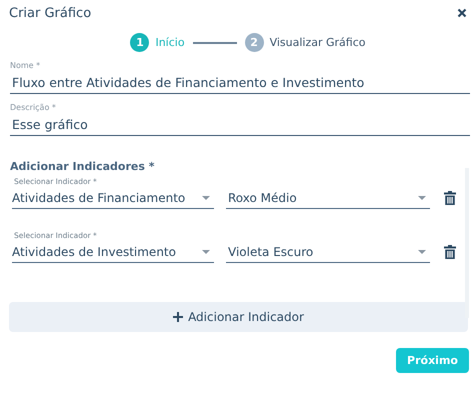 This screenshot has width=476, height=414. What do you see at coordinates (26, 65) in the screenshot?
I see `field-label: Nome *` at bounding box center [26, 65].